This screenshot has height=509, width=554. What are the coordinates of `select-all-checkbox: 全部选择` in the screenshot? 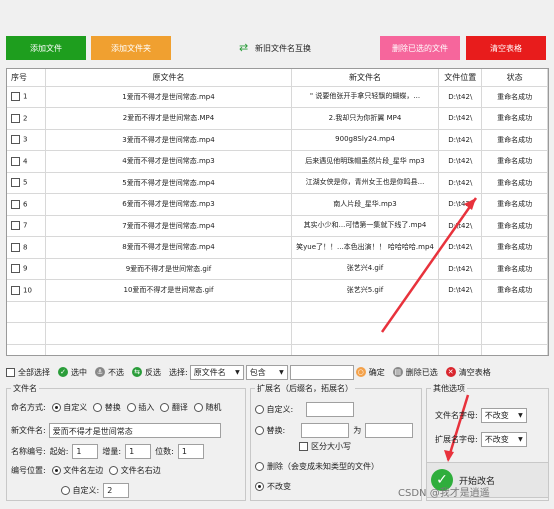 It's located at (28, 372).